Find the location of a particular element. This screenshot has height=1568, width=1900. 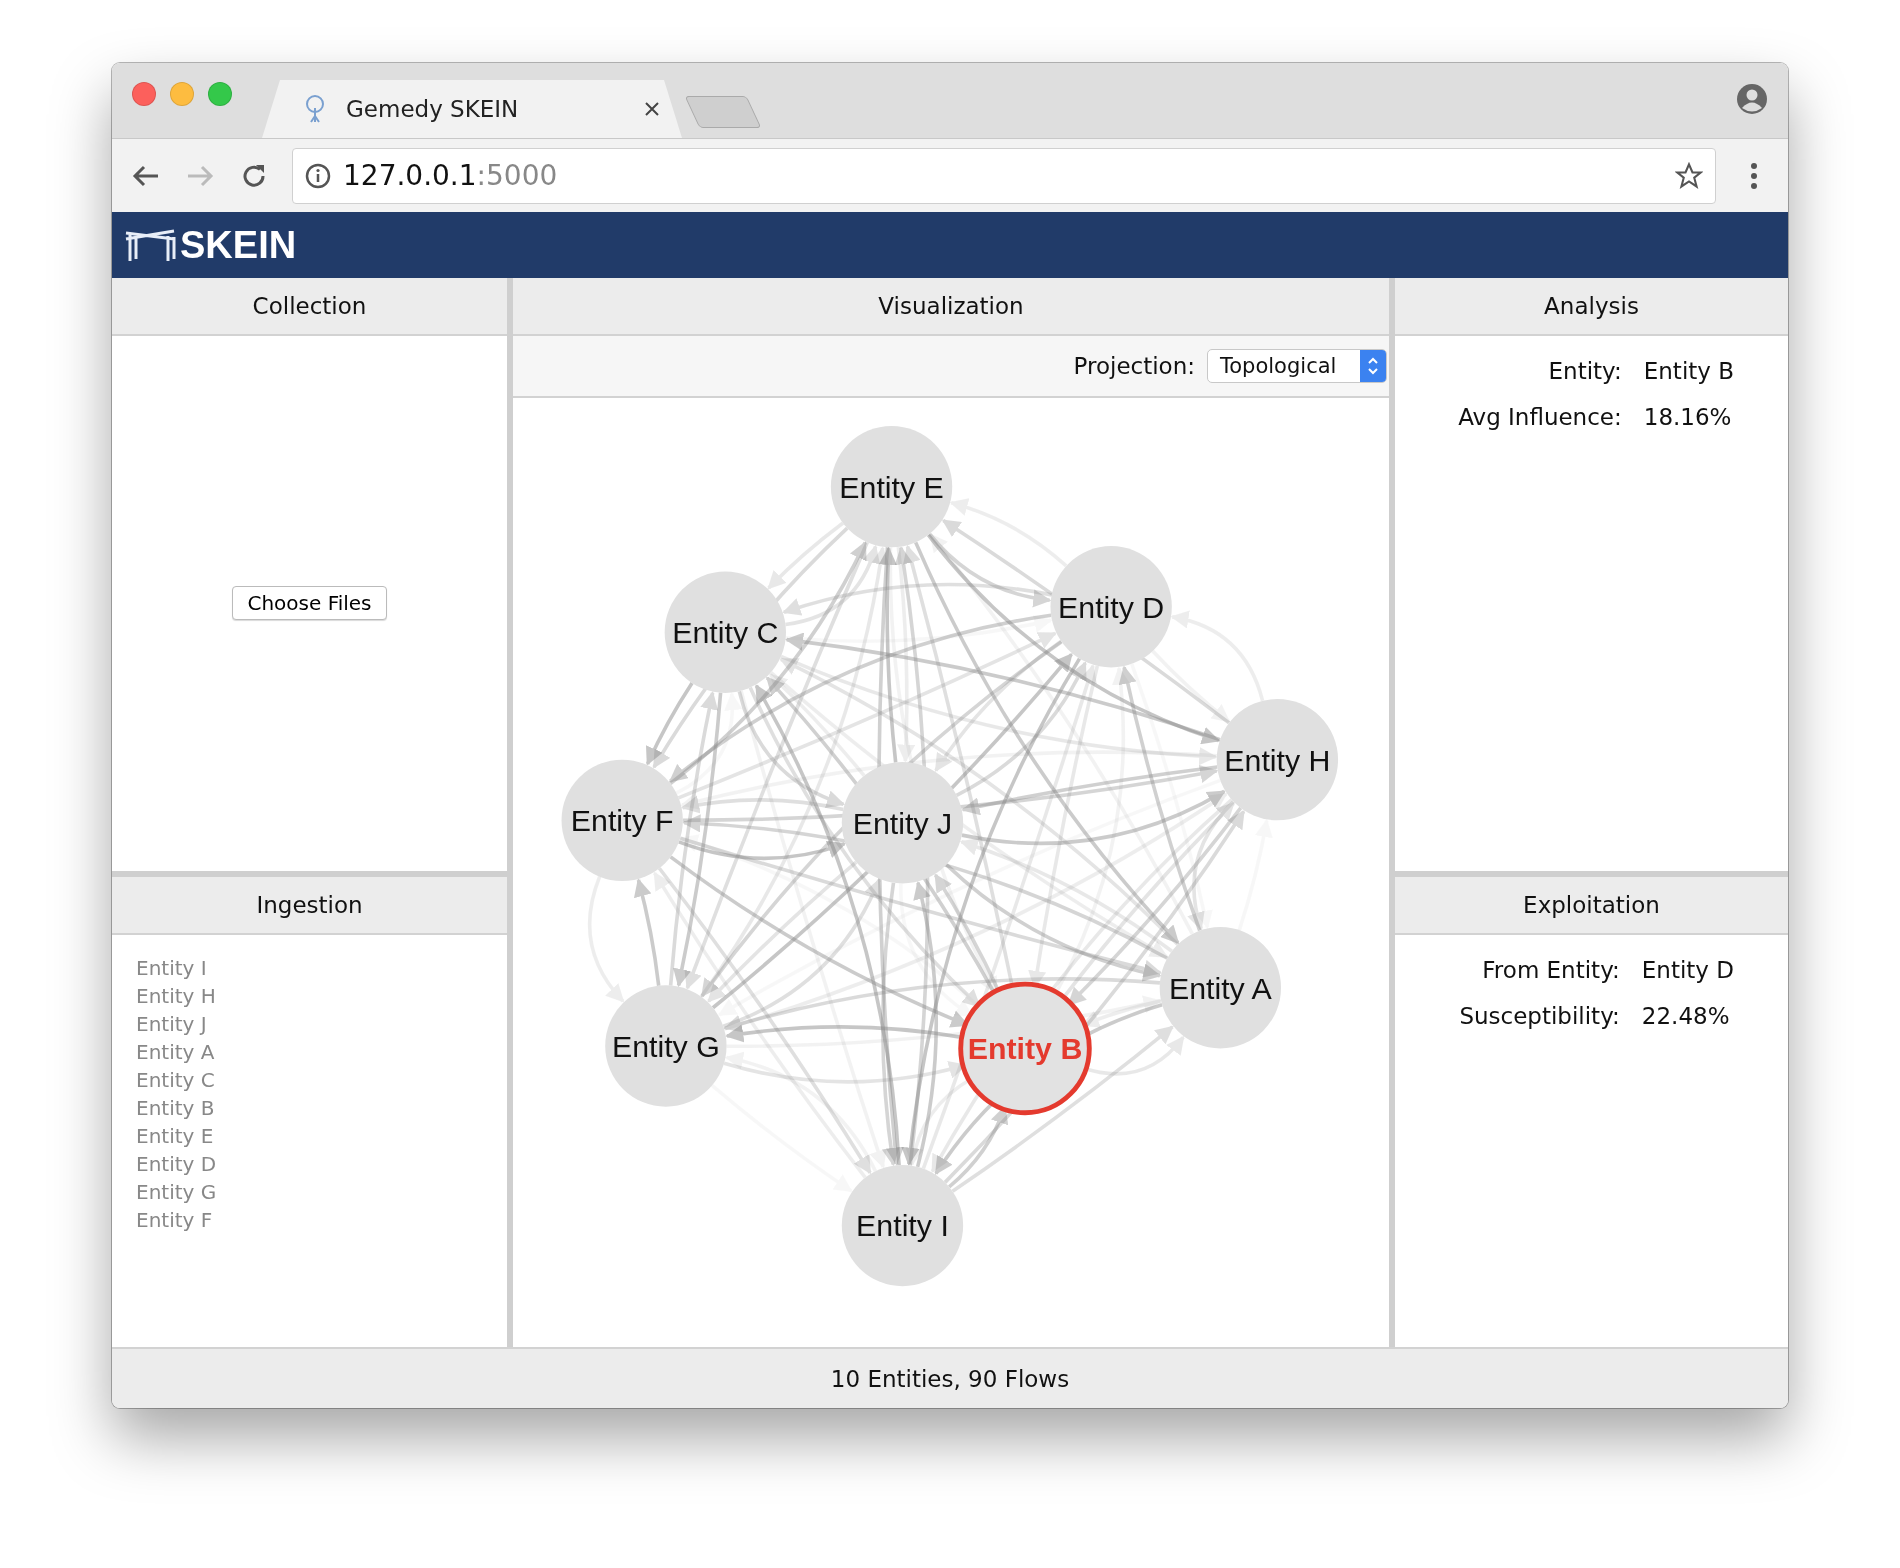

node-label: Entity G is located at coordinates (665, 1046).